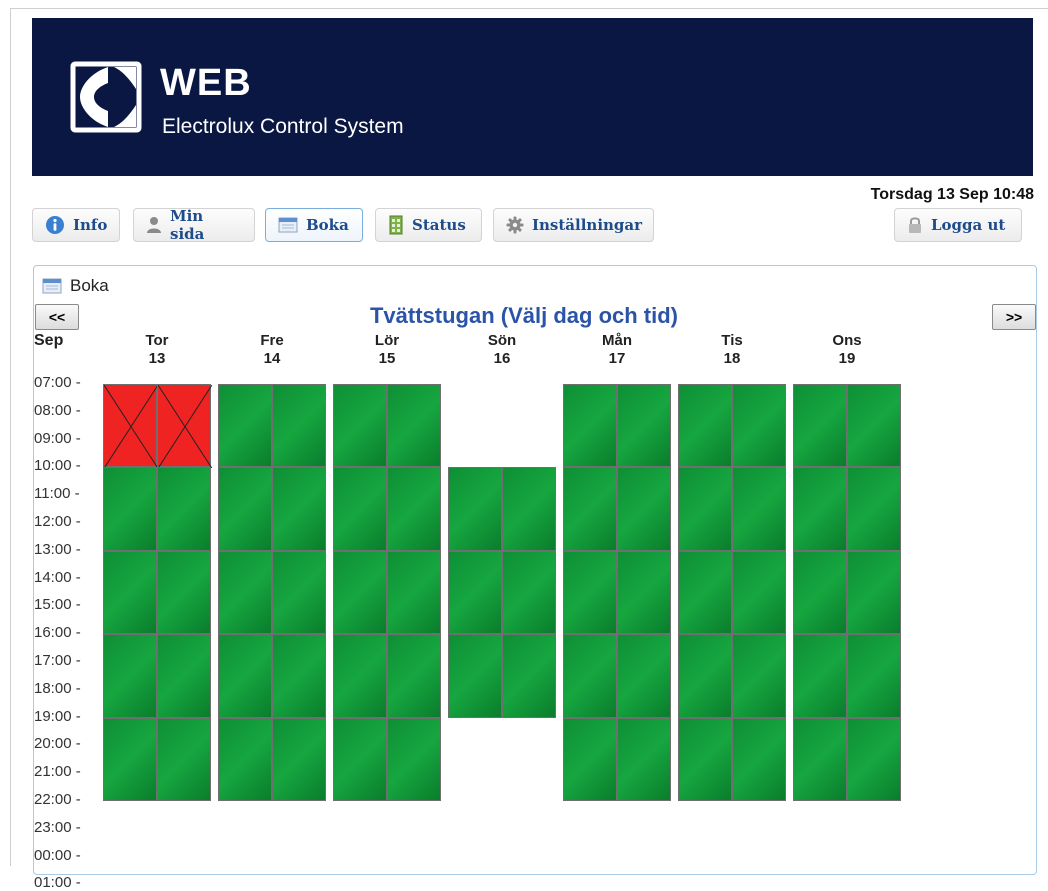 This screenshot has height=891, width=1048. What do you see at coordinates (968, 225) in the screenshot?
I see `logout-label: Logga ut` at bounding box center [968, 225].